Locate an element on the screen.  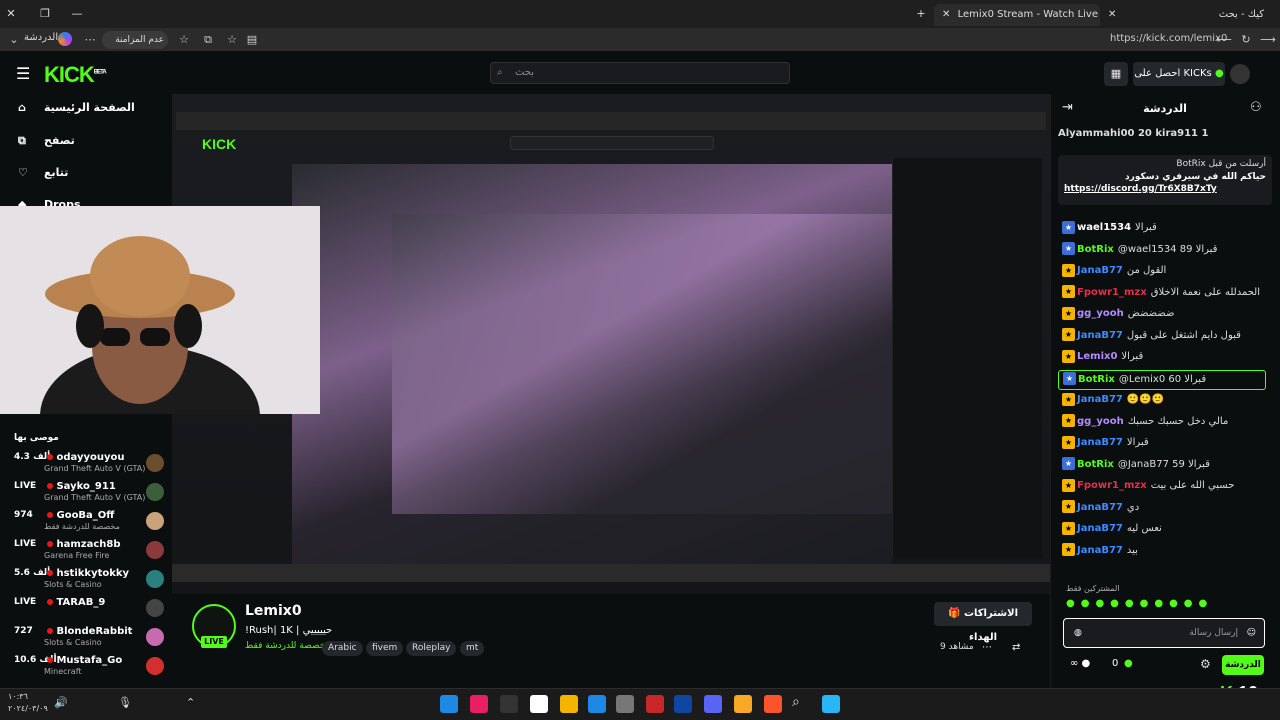
recommended-channel: 974 GooBa_Off مخصصة للدردشة فقط is located at coordinates (89, 524).